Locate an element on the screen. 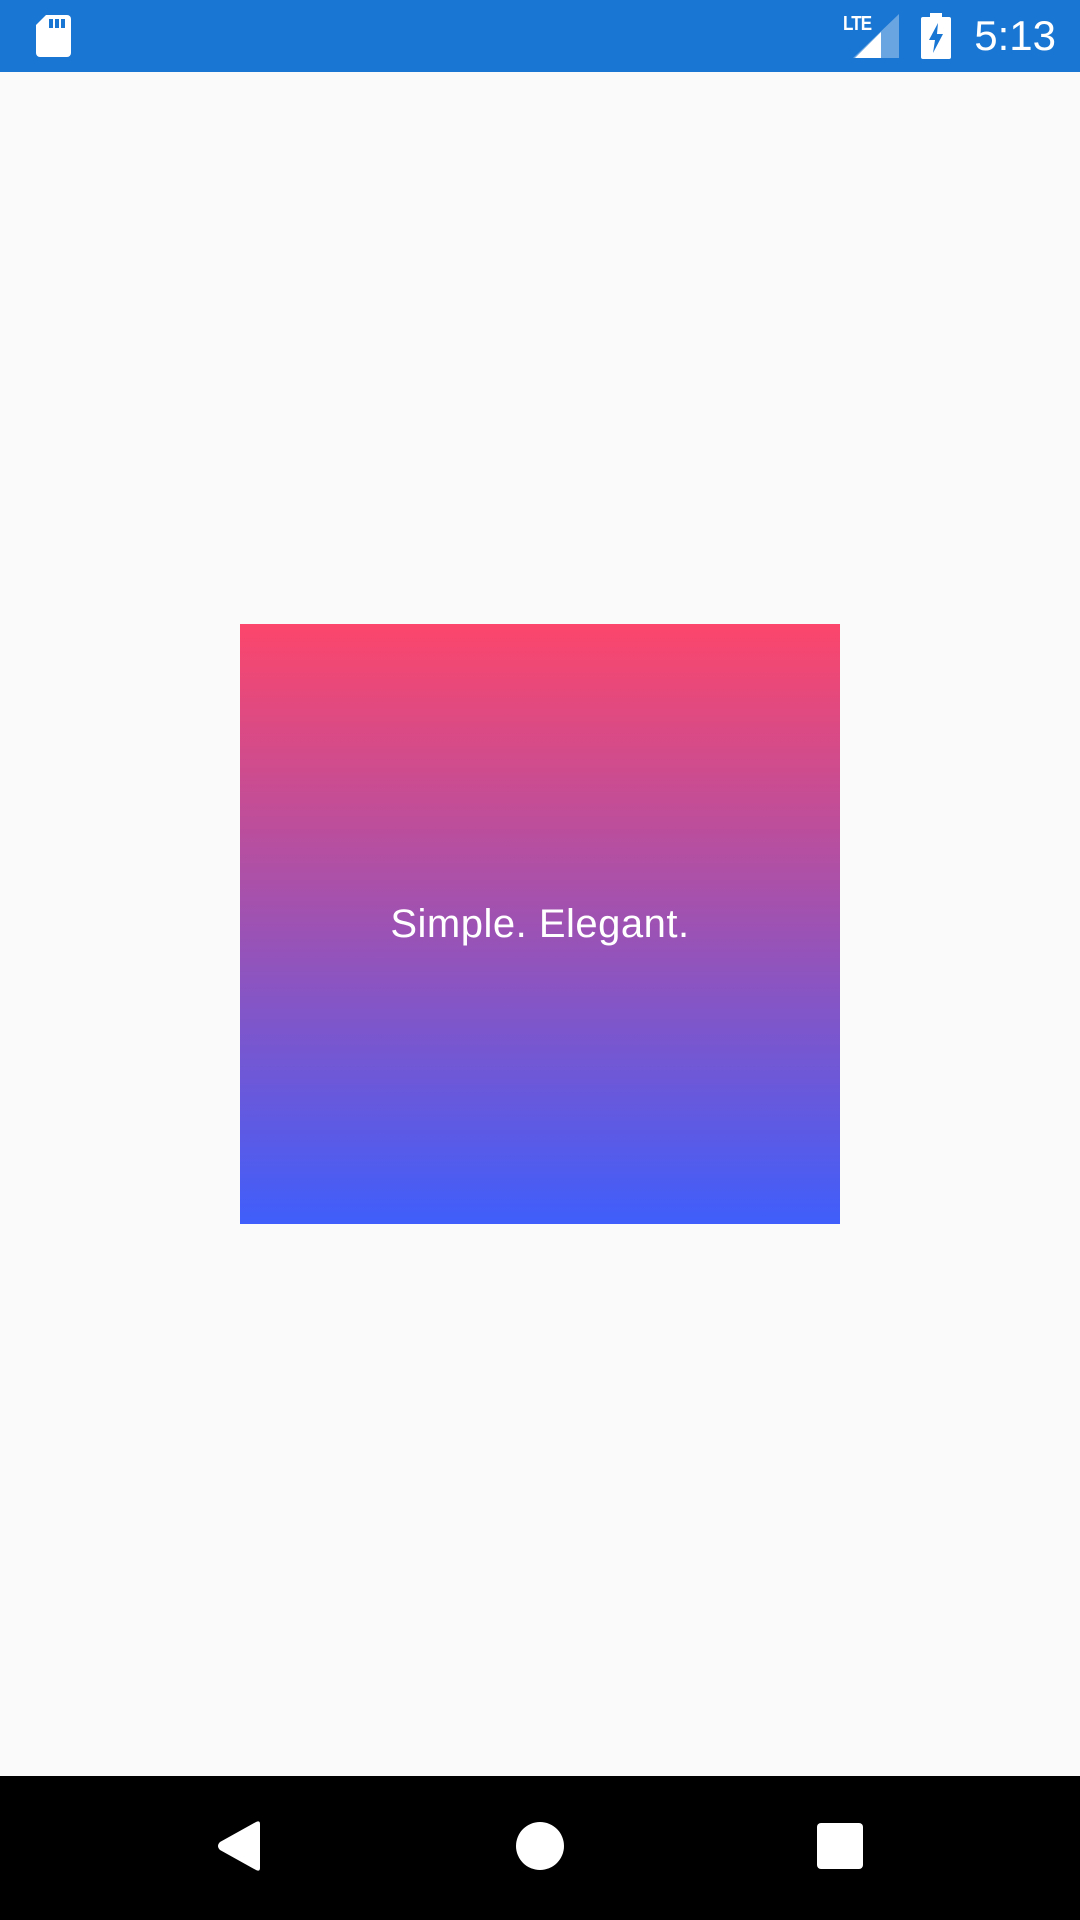 The image size is (1080, 1920). battery-charging-icon is located at coordinates (936, 36).